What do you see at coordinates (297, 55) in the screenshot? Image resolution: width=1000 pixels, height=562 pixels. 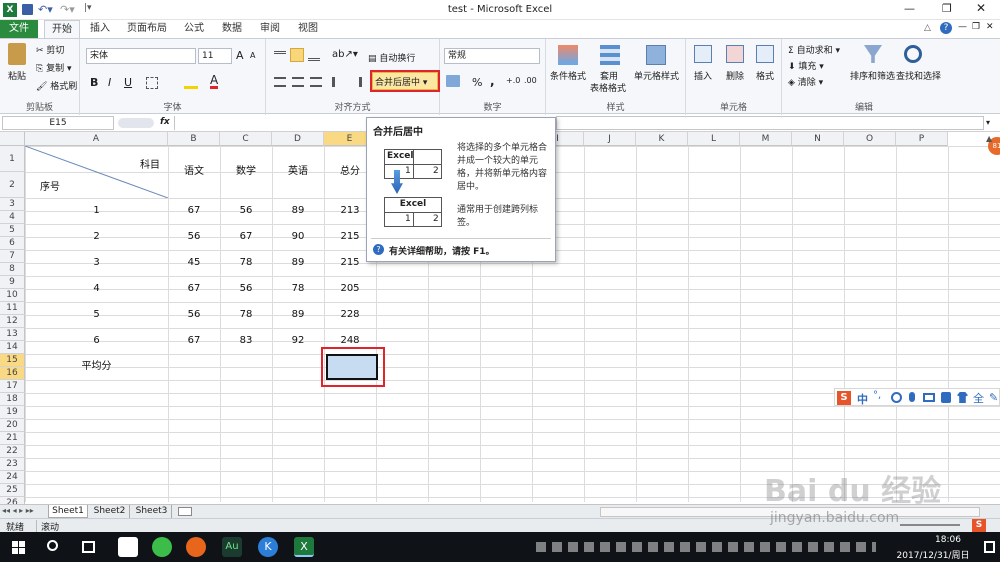 I see `align-middle-icon` at bounding box center [297, 55].